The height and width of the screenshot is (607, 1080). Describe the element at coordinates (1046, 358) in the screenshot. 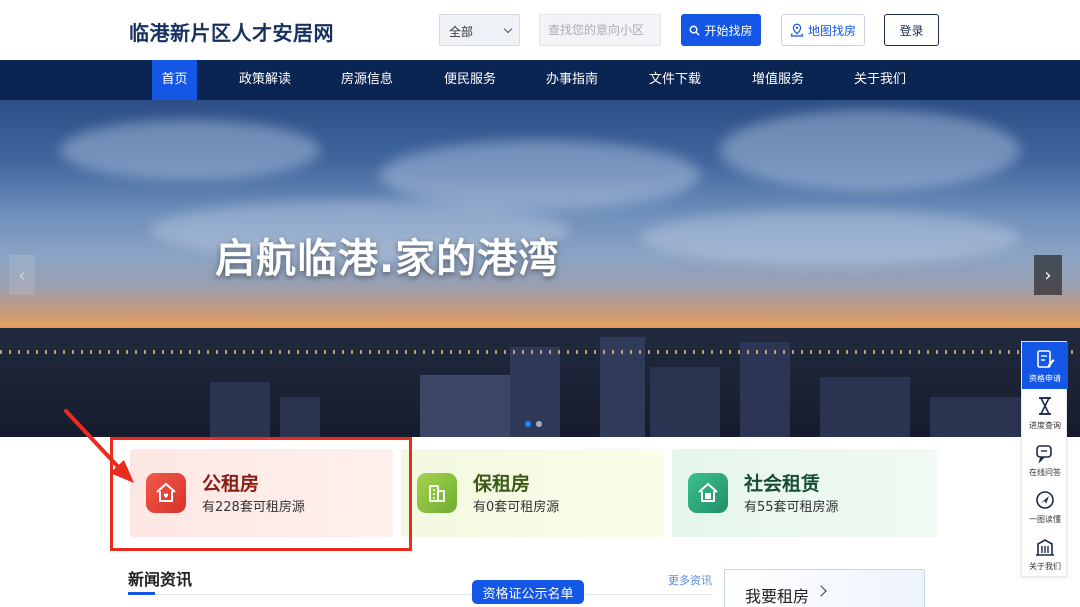

I see `edit-doc-icon` at that location.